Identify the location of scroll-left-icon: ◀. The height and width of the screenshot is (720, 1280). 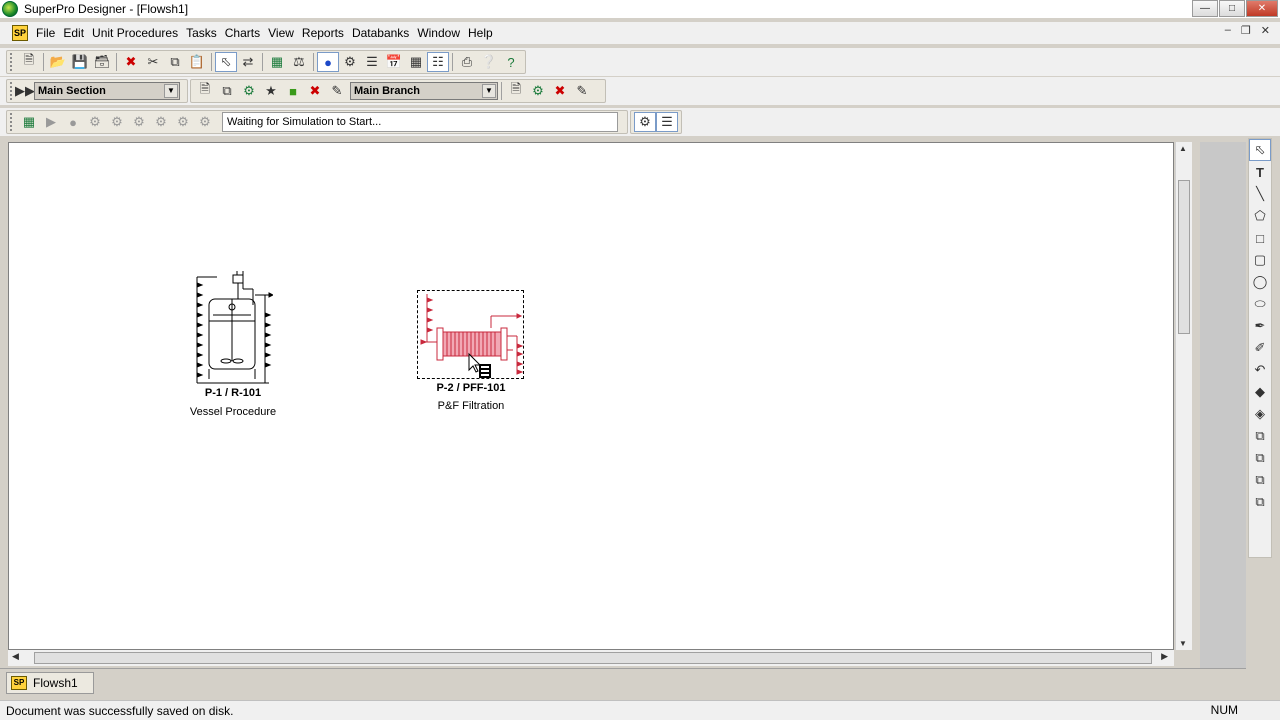
(15, 656).